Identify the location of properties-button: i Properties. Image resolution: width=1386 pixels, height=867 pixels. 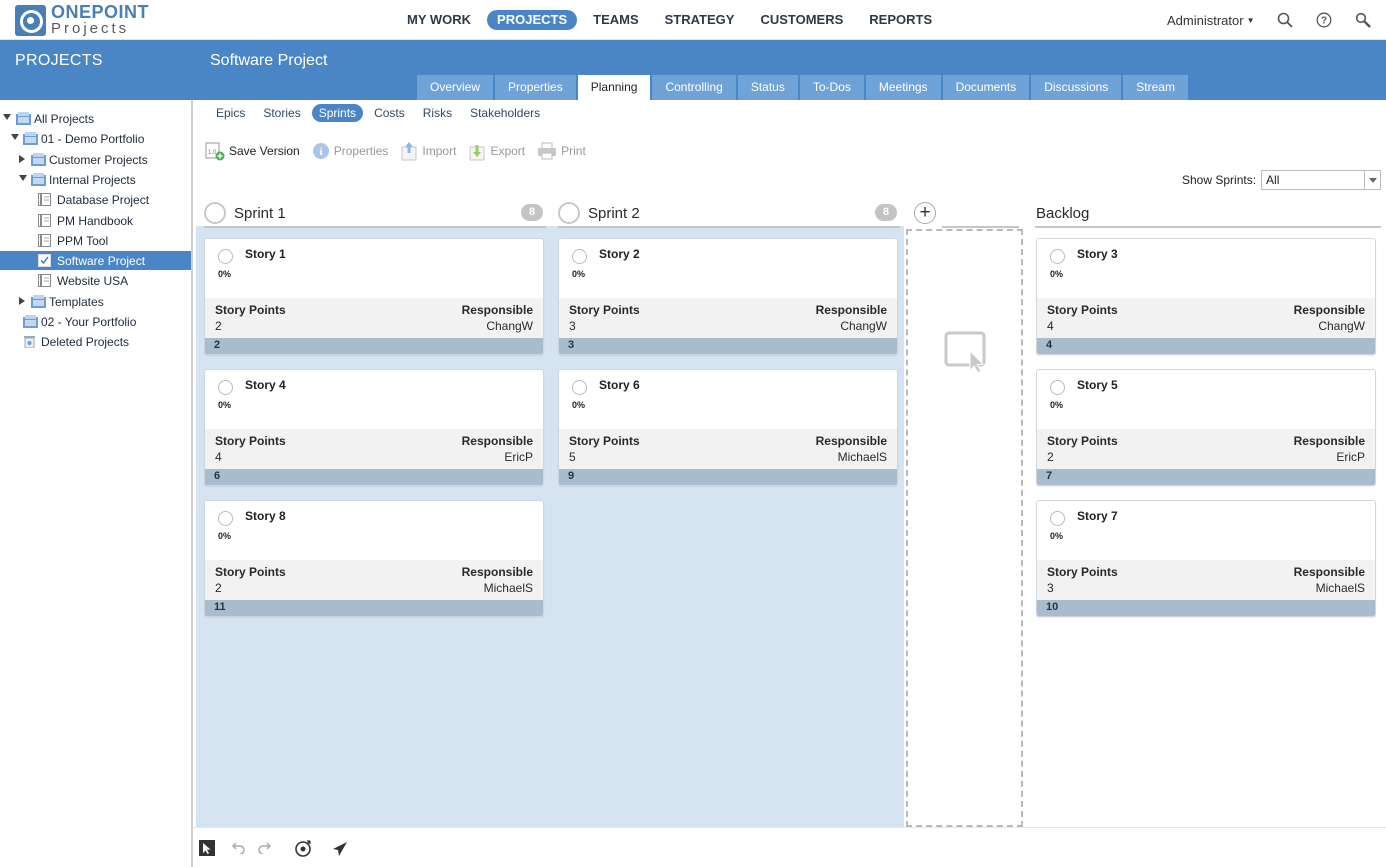
(350, 151).